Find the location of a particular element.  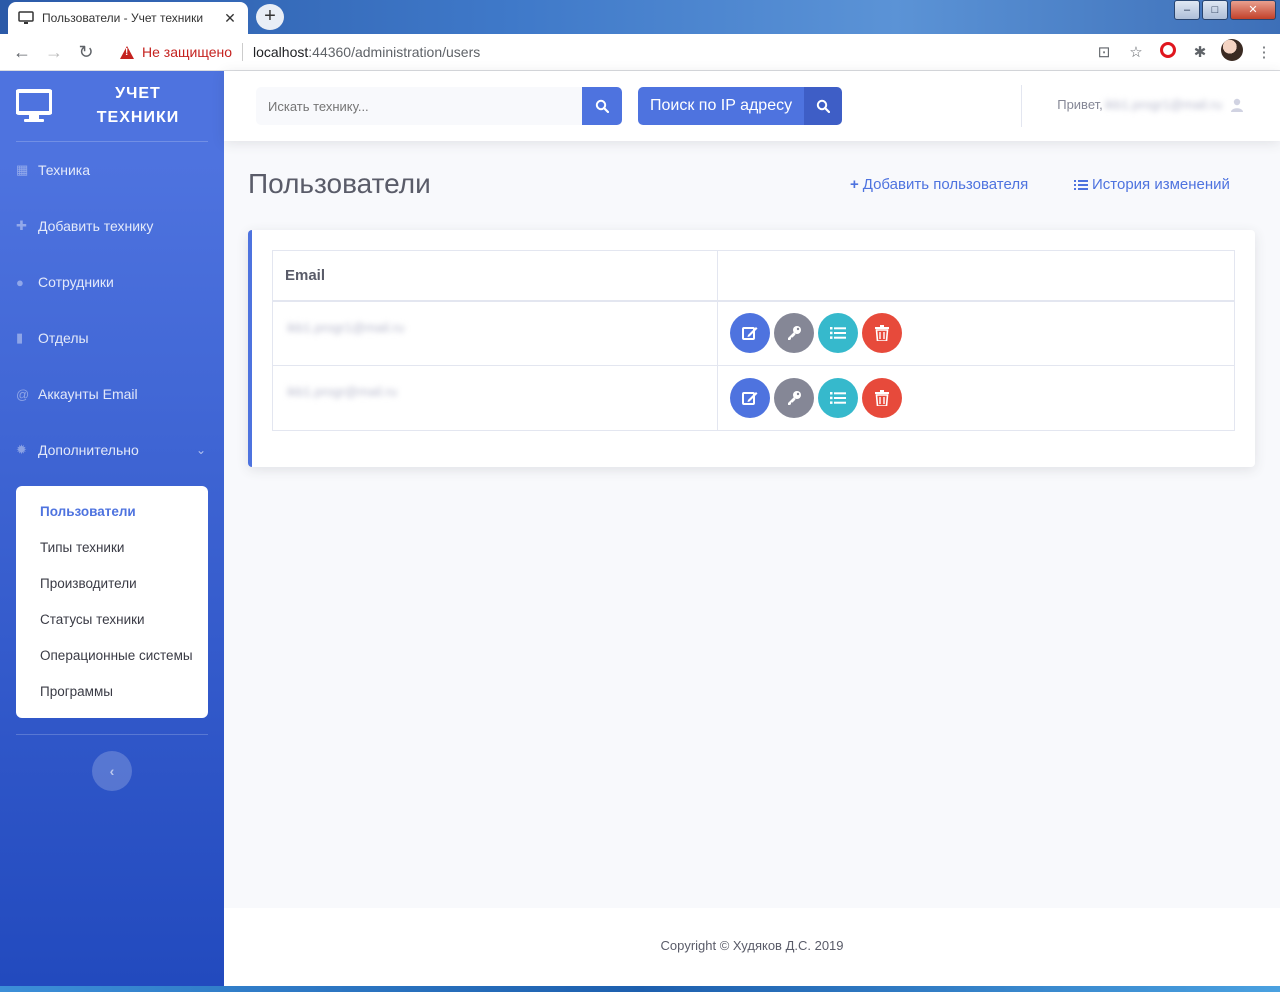

user-email: ikb1.progr1@mail.ru is located at coordinates (346, 327).